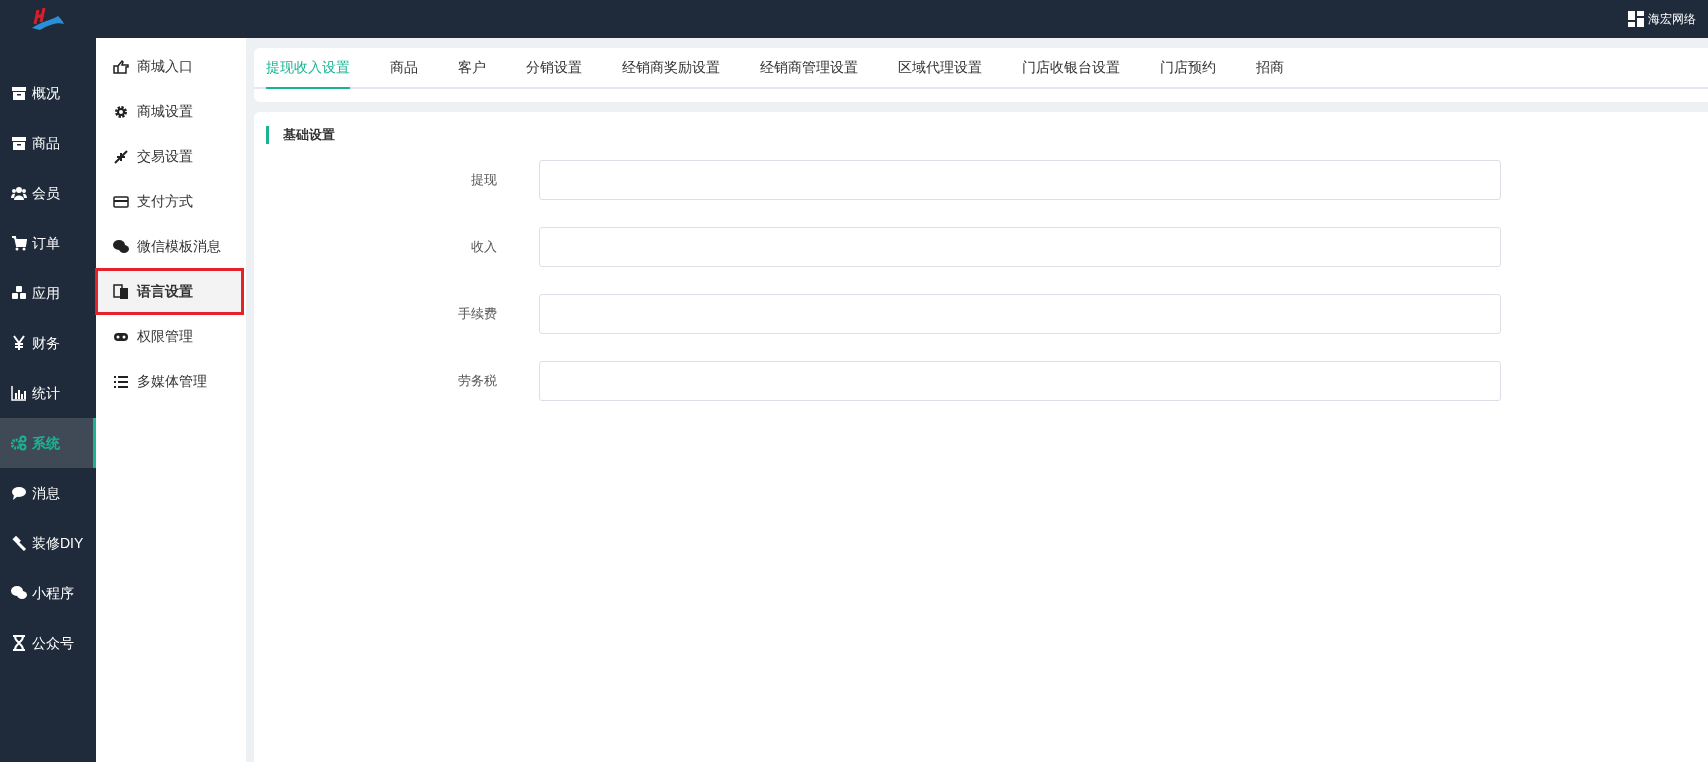 This screenshot has height=762, width=1708. What do you see at coordinates (171, 156) in the screenshot?
I see `settings-menu-item: 交易设置` at bounding box center [171, 156].